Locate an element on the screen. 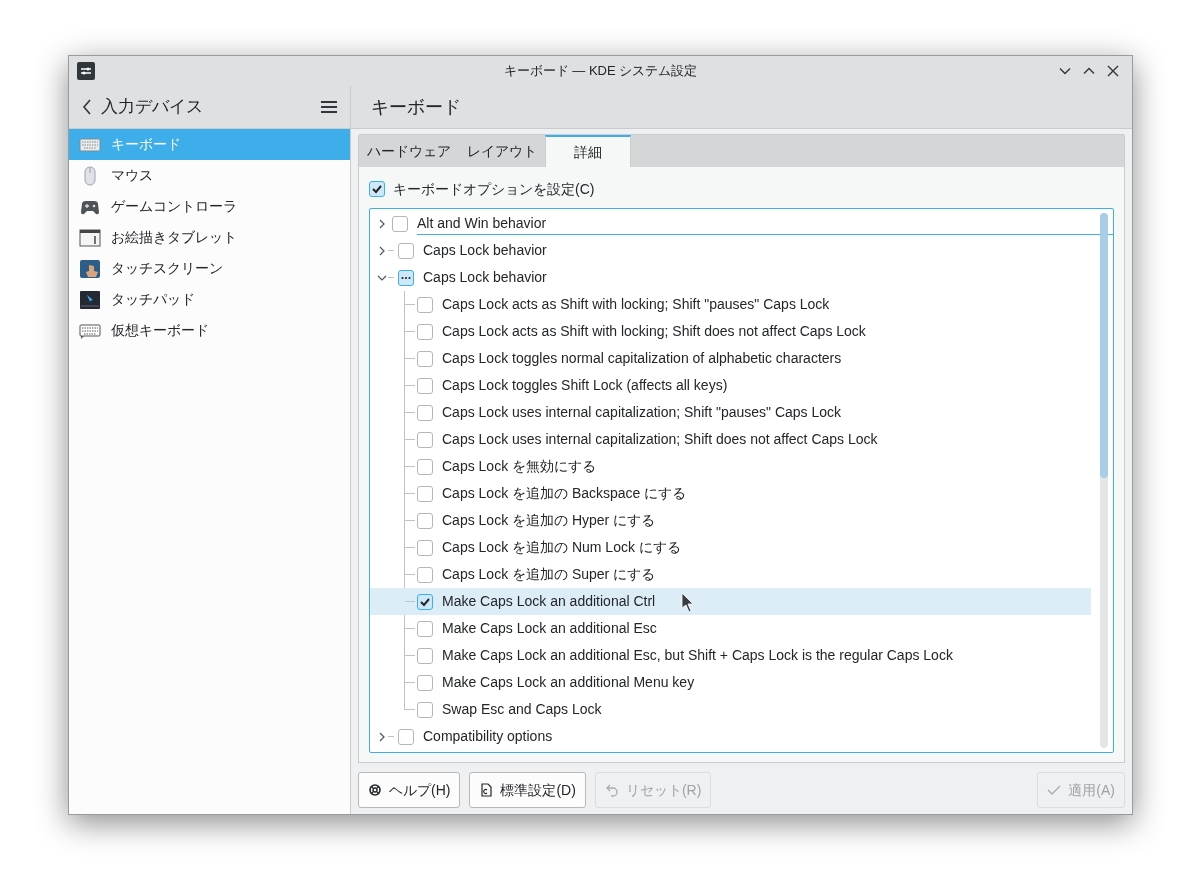  sidebar-item: ゲームコントローラ is located at coordinates (209, 206).